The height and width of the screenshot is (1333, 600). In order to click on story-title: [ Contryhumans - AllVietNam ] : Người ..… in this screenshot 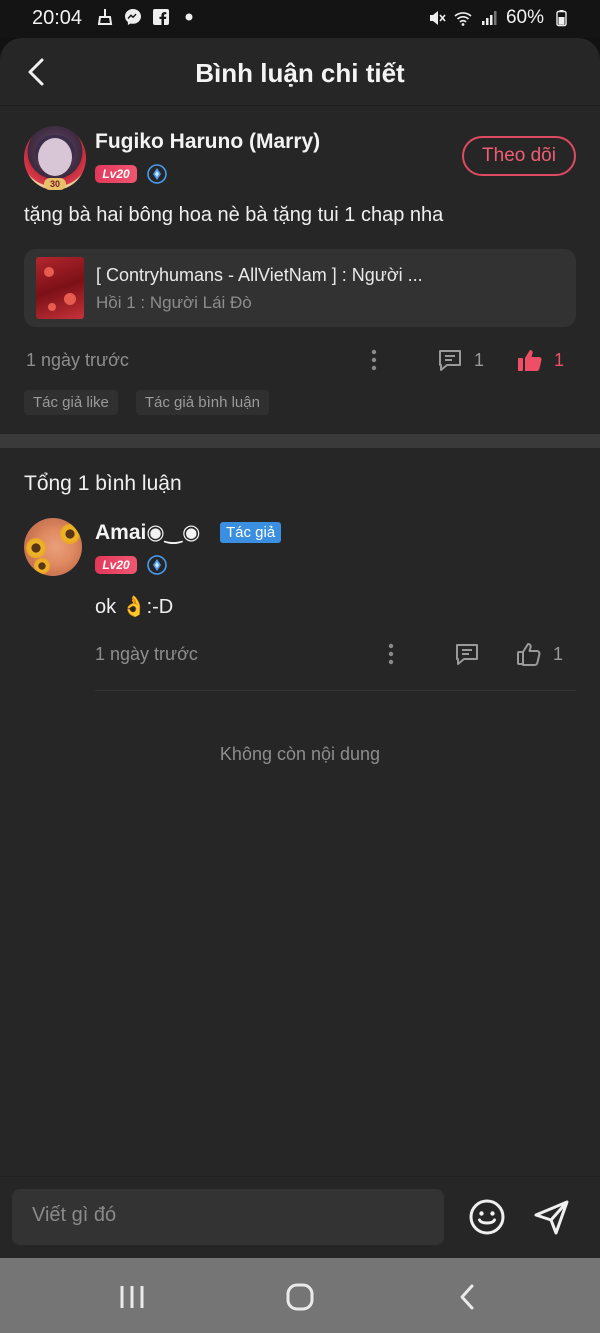, I will do `click(259, 275)`.